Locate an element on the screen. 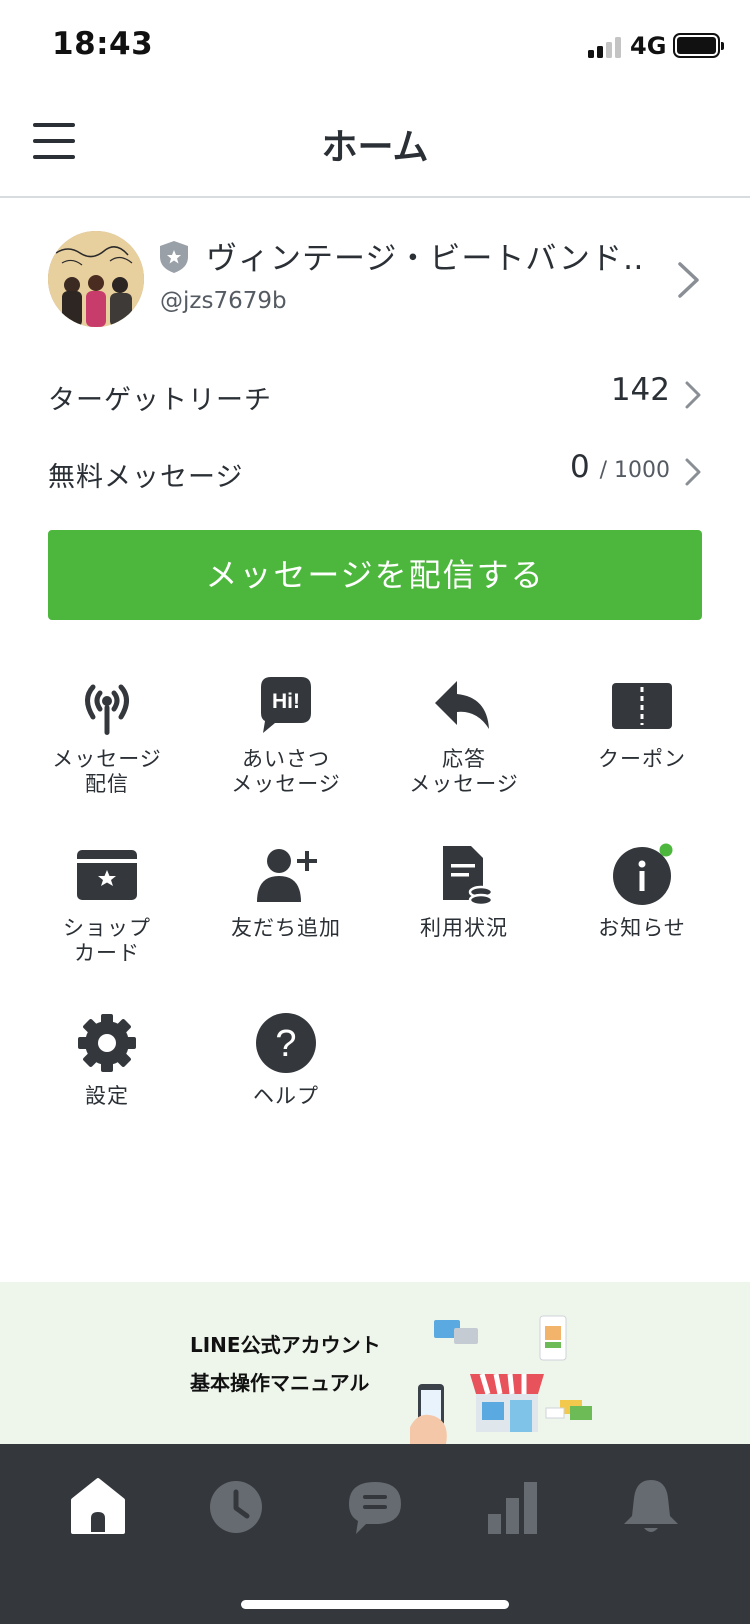 This screenshot has width=750, height=1624. shop-card-icon is located at coordinates (107, 875).